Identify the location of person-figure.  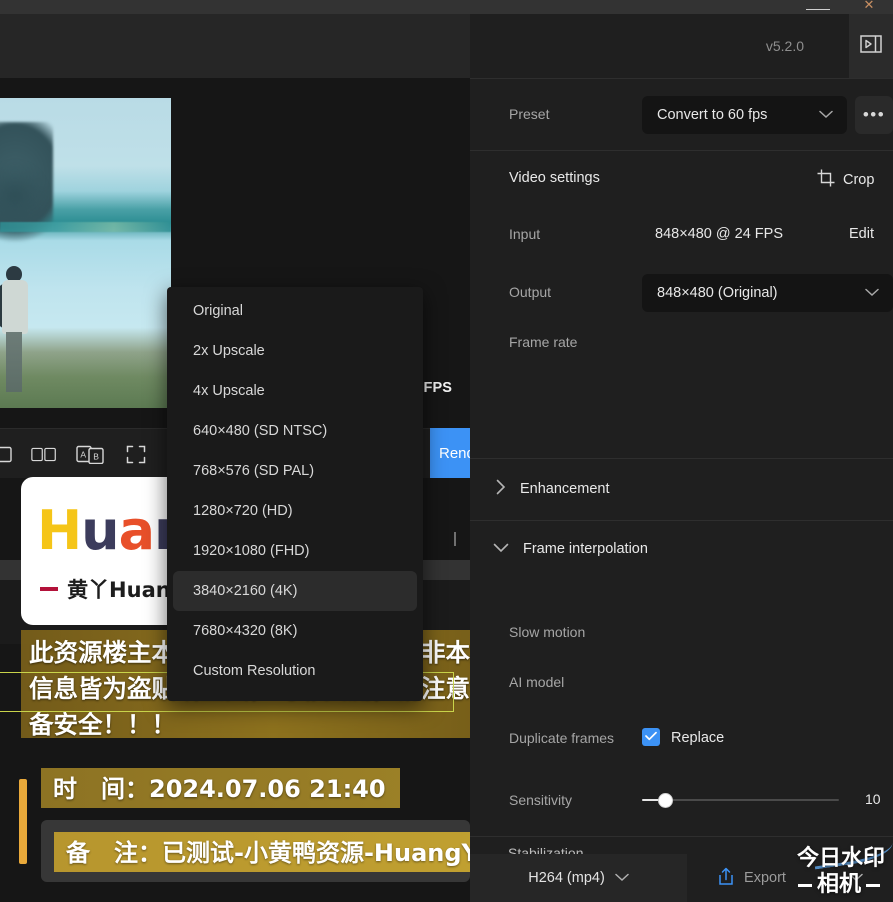
(16, 331).